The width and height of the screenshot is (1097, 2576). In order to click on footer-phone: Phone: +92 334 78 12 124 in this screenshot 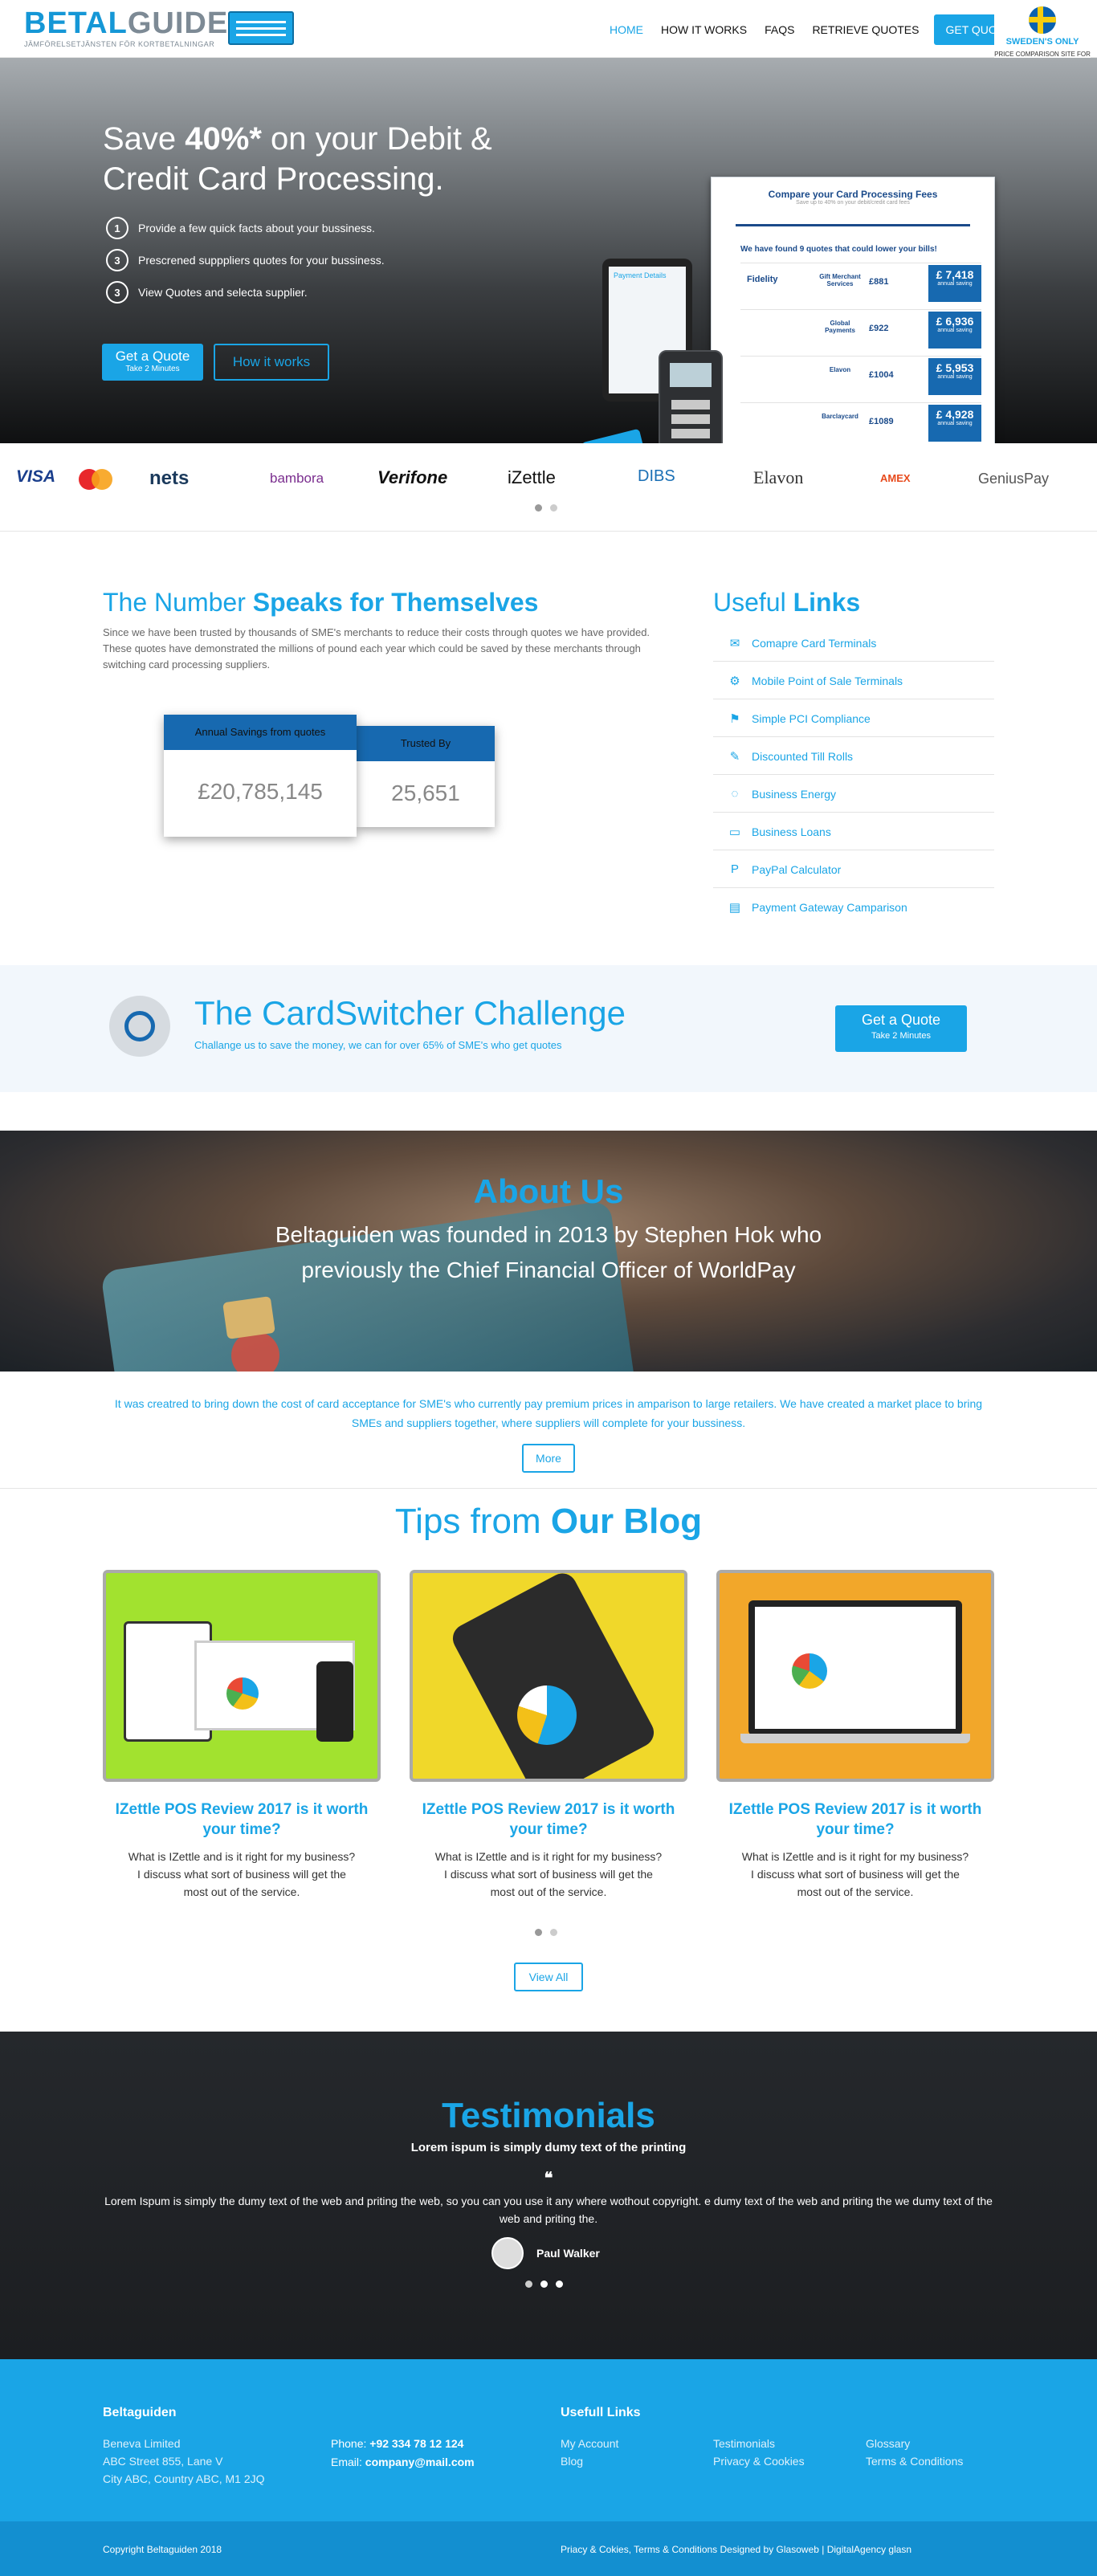, I will do `click(397, 2443)`.